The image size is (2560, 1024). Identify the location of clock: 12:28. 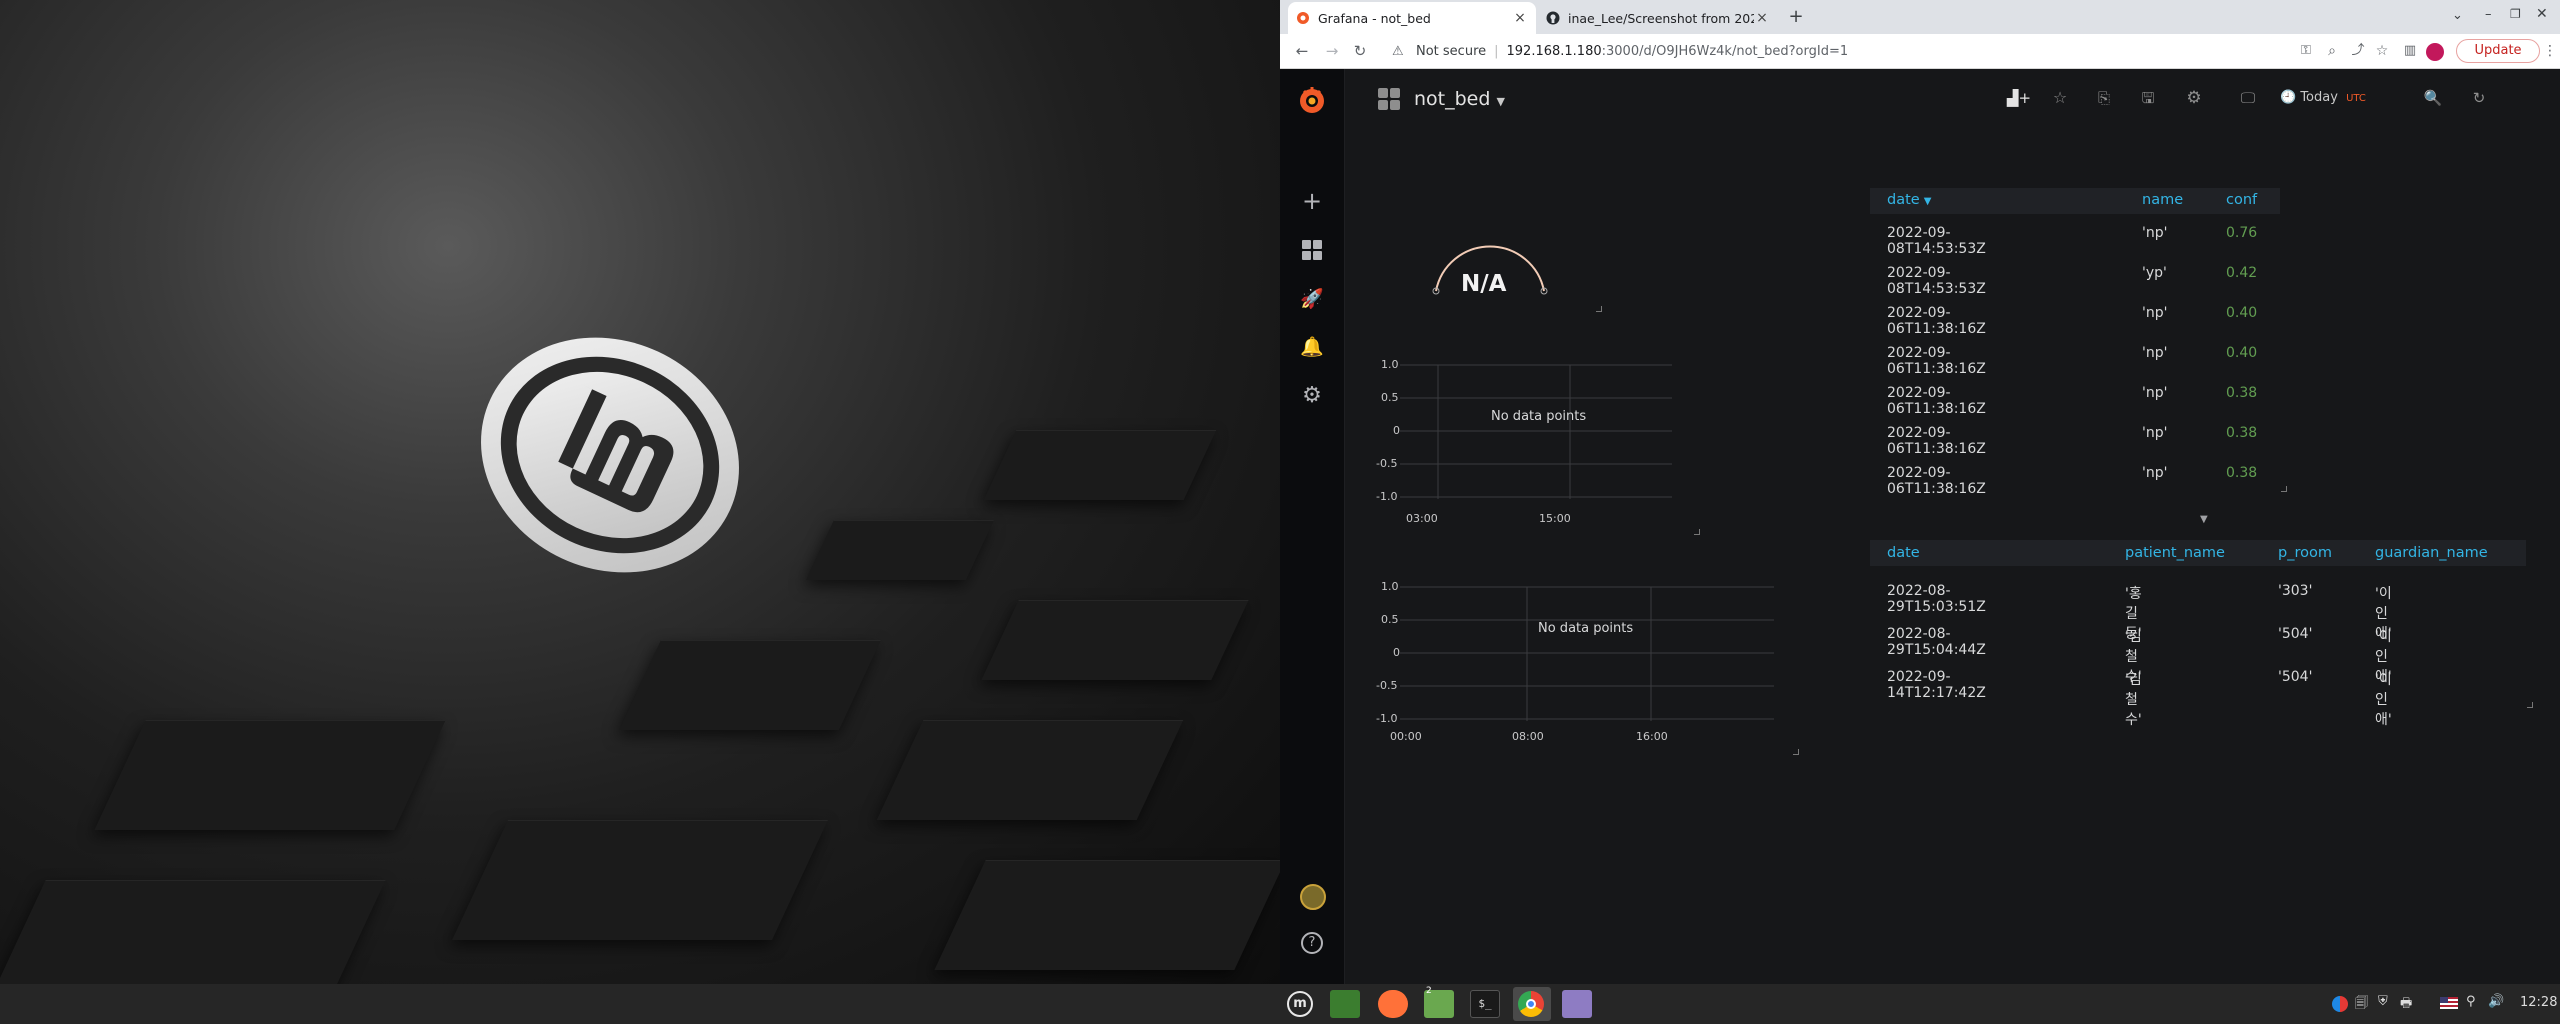
(2538, 1002).